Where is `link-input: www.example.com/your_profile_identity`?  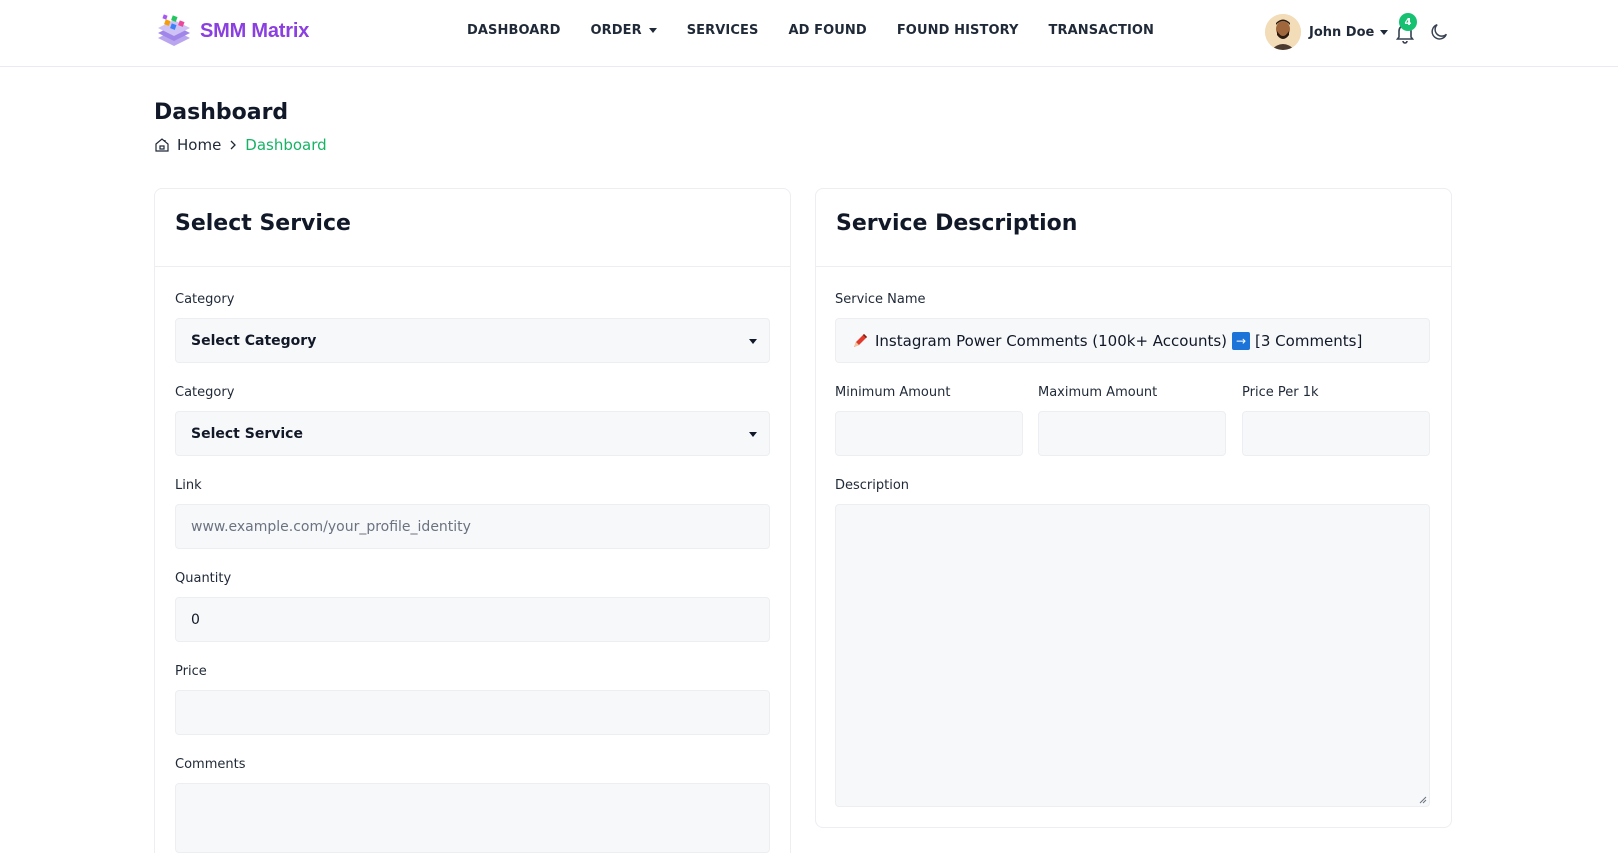
link-input: www.example.com/your_profile_identity is located at coordinates (472, 526).